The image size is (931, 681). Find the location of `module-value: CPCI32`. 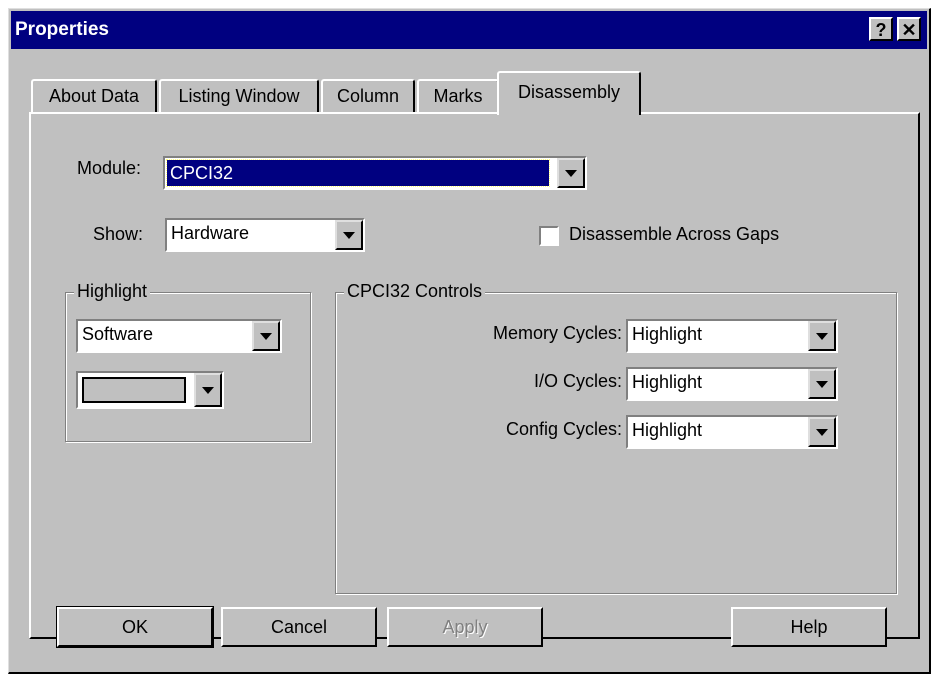

module-value: CPCI32 is located at coordinates (358, 173).